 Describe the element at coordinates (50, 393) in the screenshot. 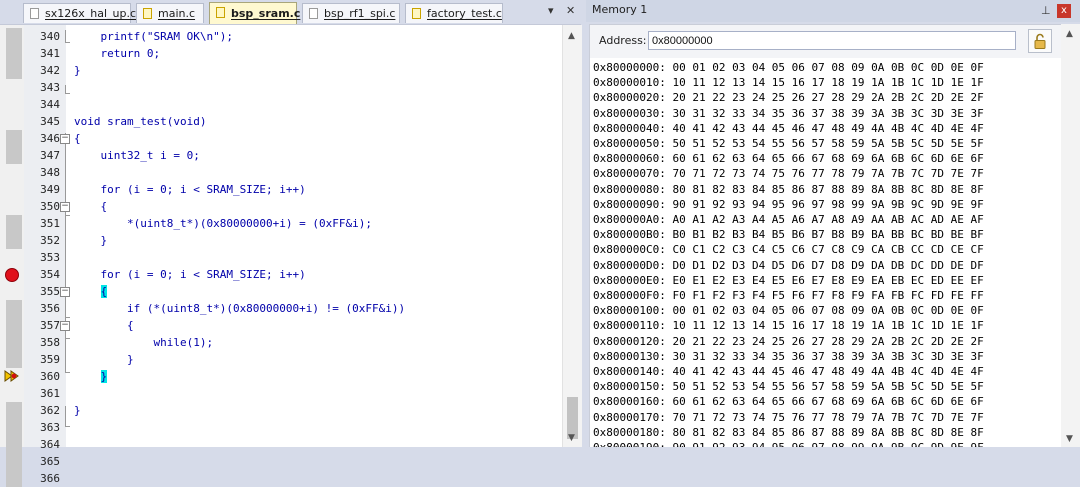

I see `line-number: 361` at that location.